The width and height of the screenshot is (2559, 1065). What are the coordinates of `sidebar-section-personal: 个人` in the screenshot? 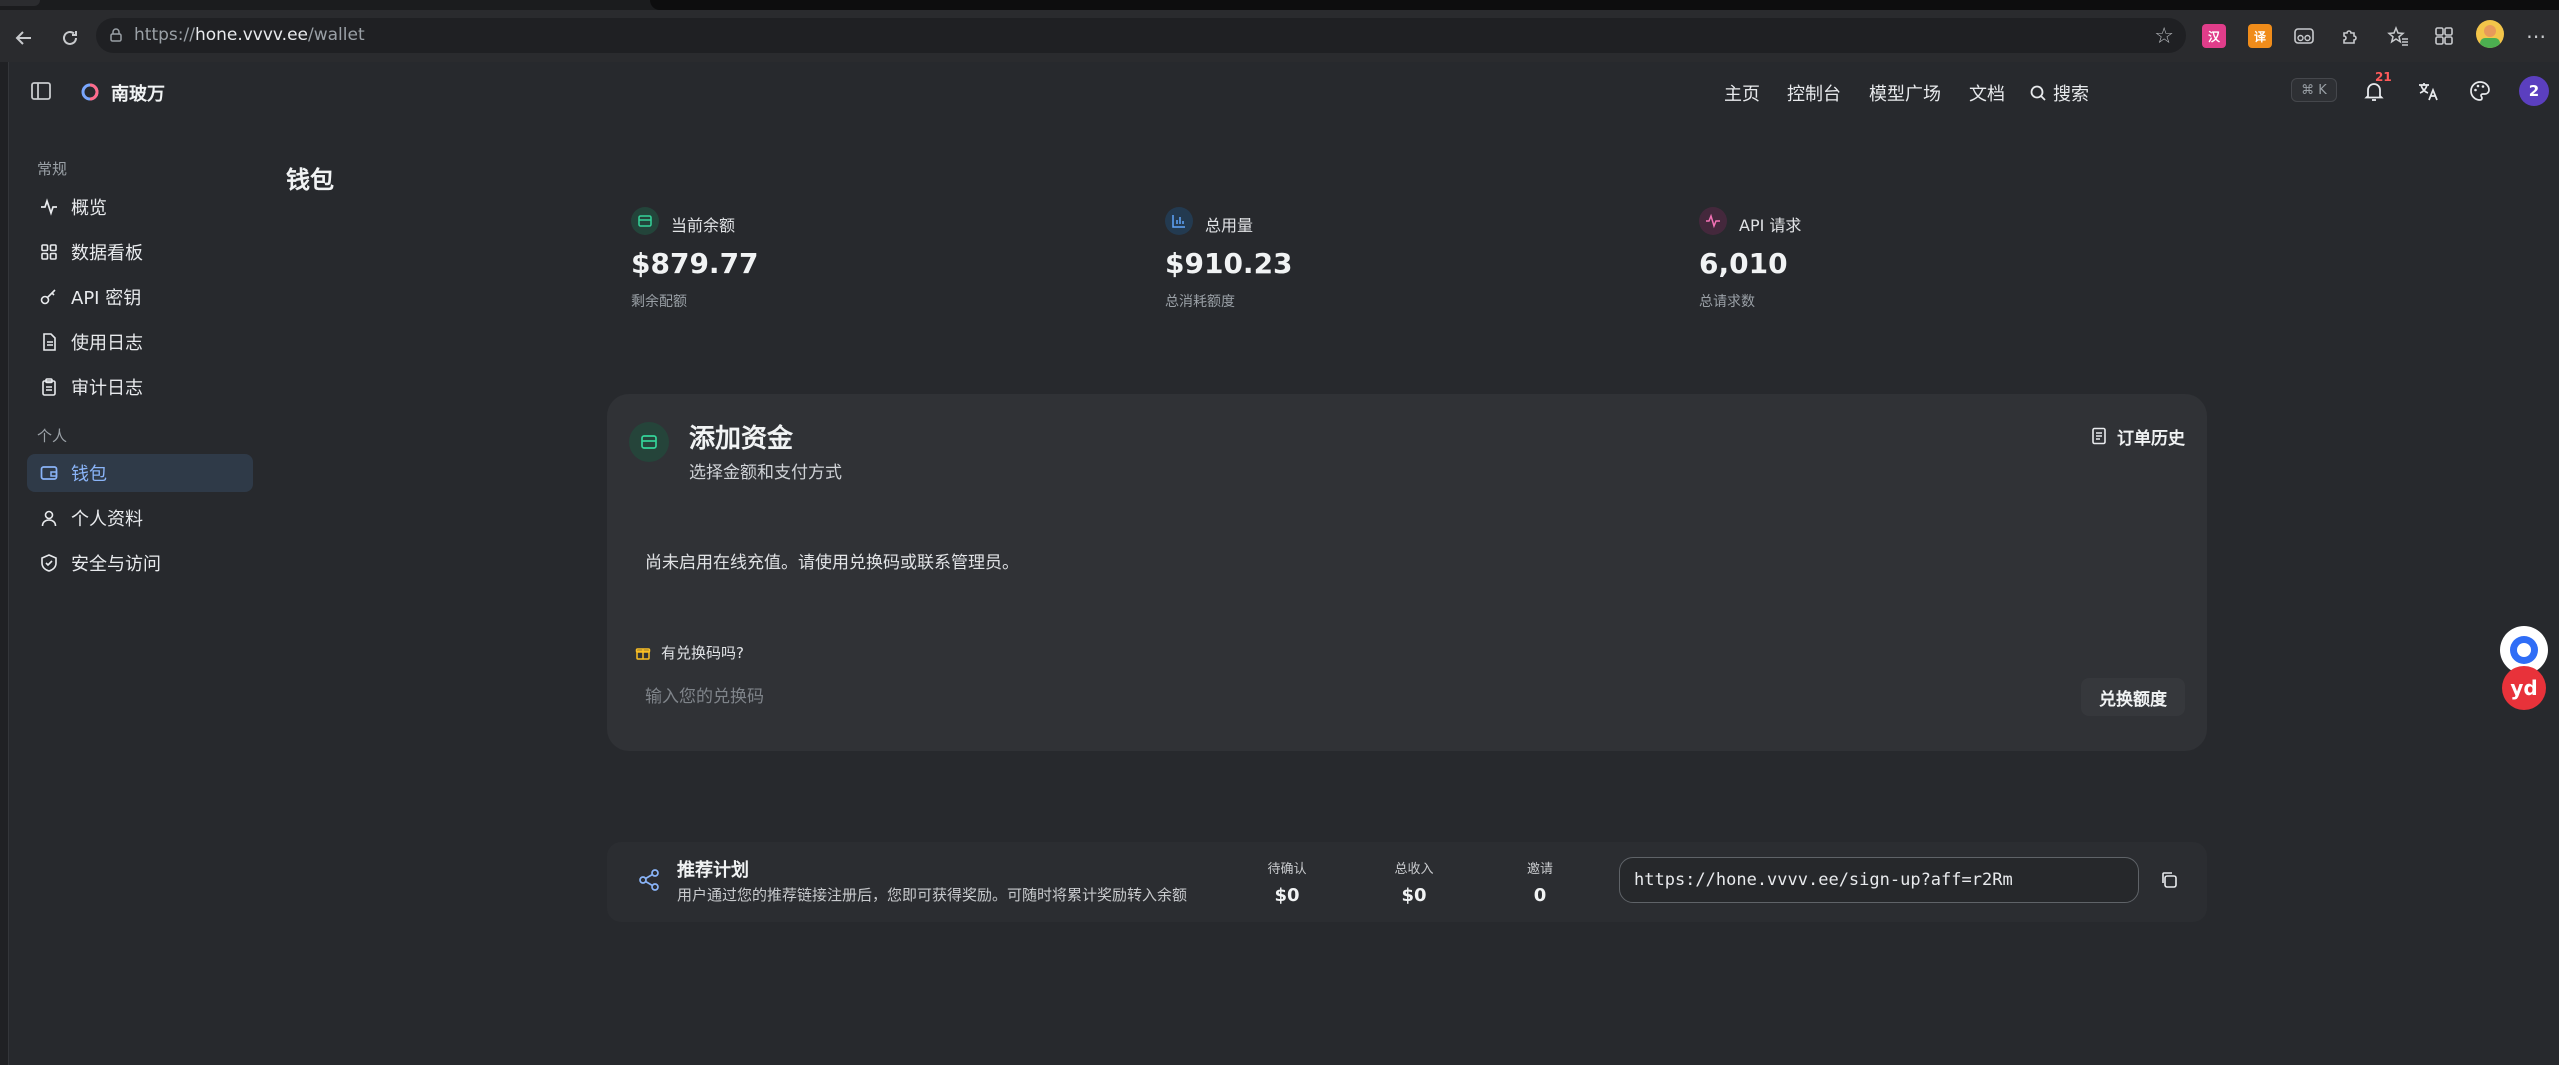 It's located at (52, 436).